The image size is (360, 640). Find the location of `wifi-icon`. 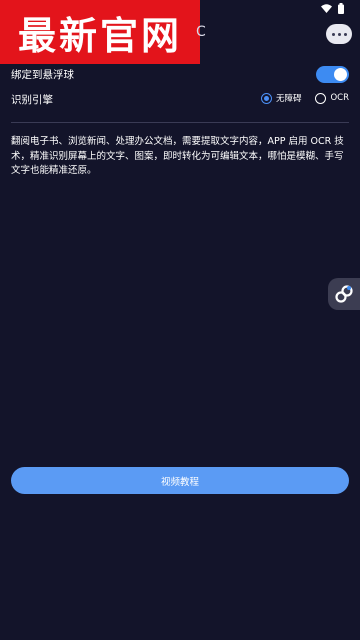

wifi-icon is located at coordinates (326, 8).